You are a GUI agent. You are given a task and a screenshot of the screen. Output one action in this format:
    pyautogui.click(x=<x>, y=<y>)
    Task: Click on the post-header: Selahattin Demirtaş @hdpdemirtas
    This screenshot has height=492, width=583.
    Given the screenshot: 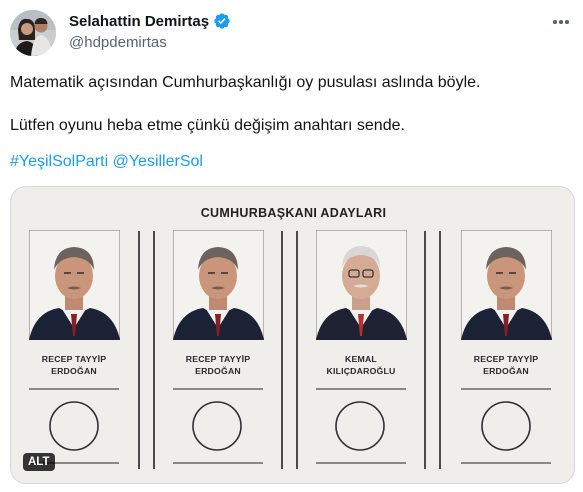 What is the action you would take?
    pyautogui.click(x=292, y=33)
    